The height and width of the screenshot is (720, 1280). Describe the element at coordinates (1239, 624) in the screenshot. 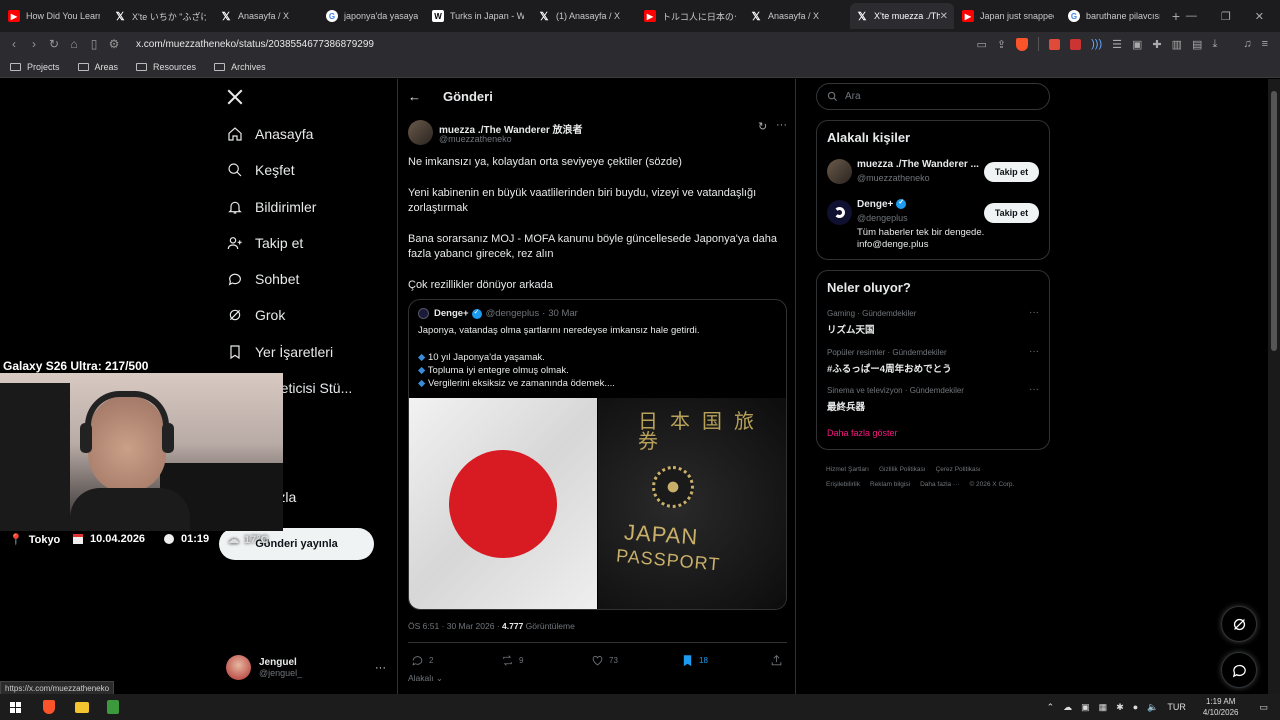

I see `grok-fab` at that location.